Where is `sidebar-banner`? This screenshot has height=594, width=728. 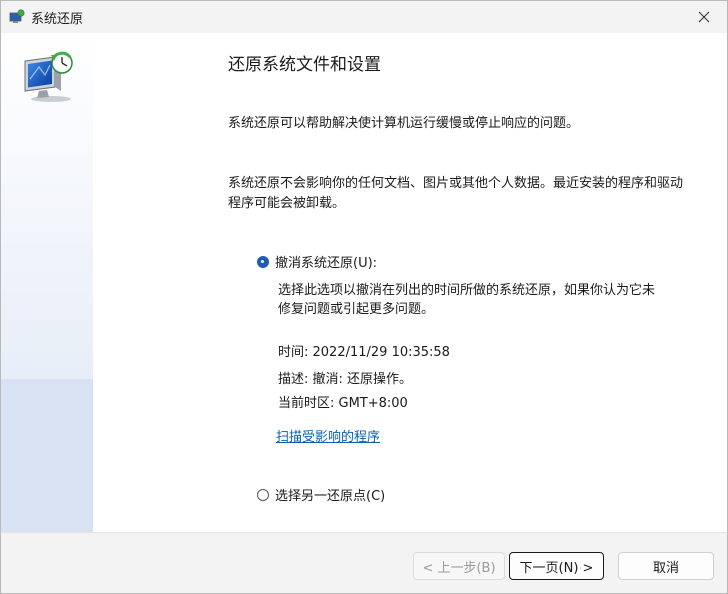 sidebar-banner is located at coordinates (47, 282).